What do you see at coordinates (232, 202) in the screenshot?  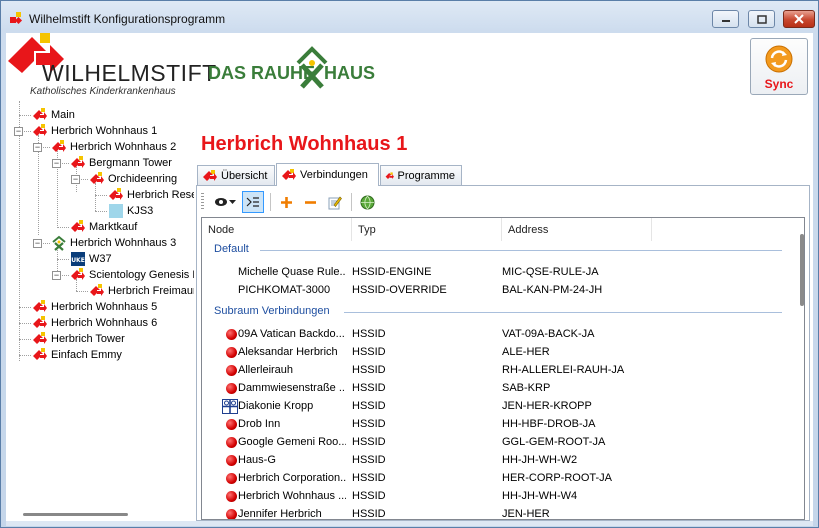 I see `chevron-down-icon` at bounding box center [232, 202].